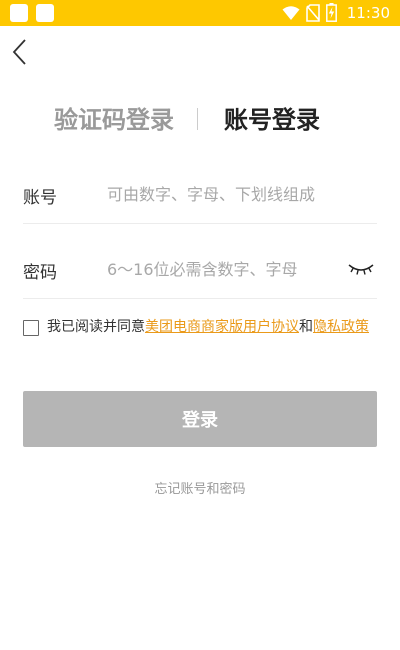  Describe the element at coordinates (341, 327) in the screenshot. I see `privacy-policy-link: 隐私政策` at that location.